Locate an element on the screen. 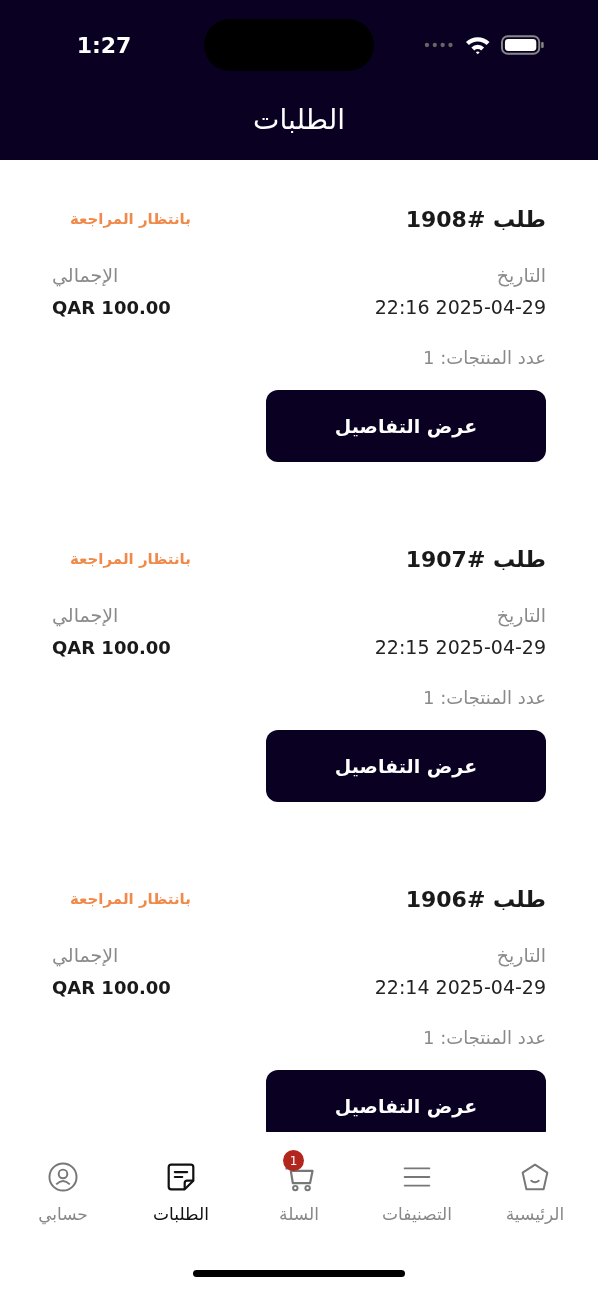 The image size is (598, 1300). order-title: طلب #1908 is located at coordinates (475, 219).